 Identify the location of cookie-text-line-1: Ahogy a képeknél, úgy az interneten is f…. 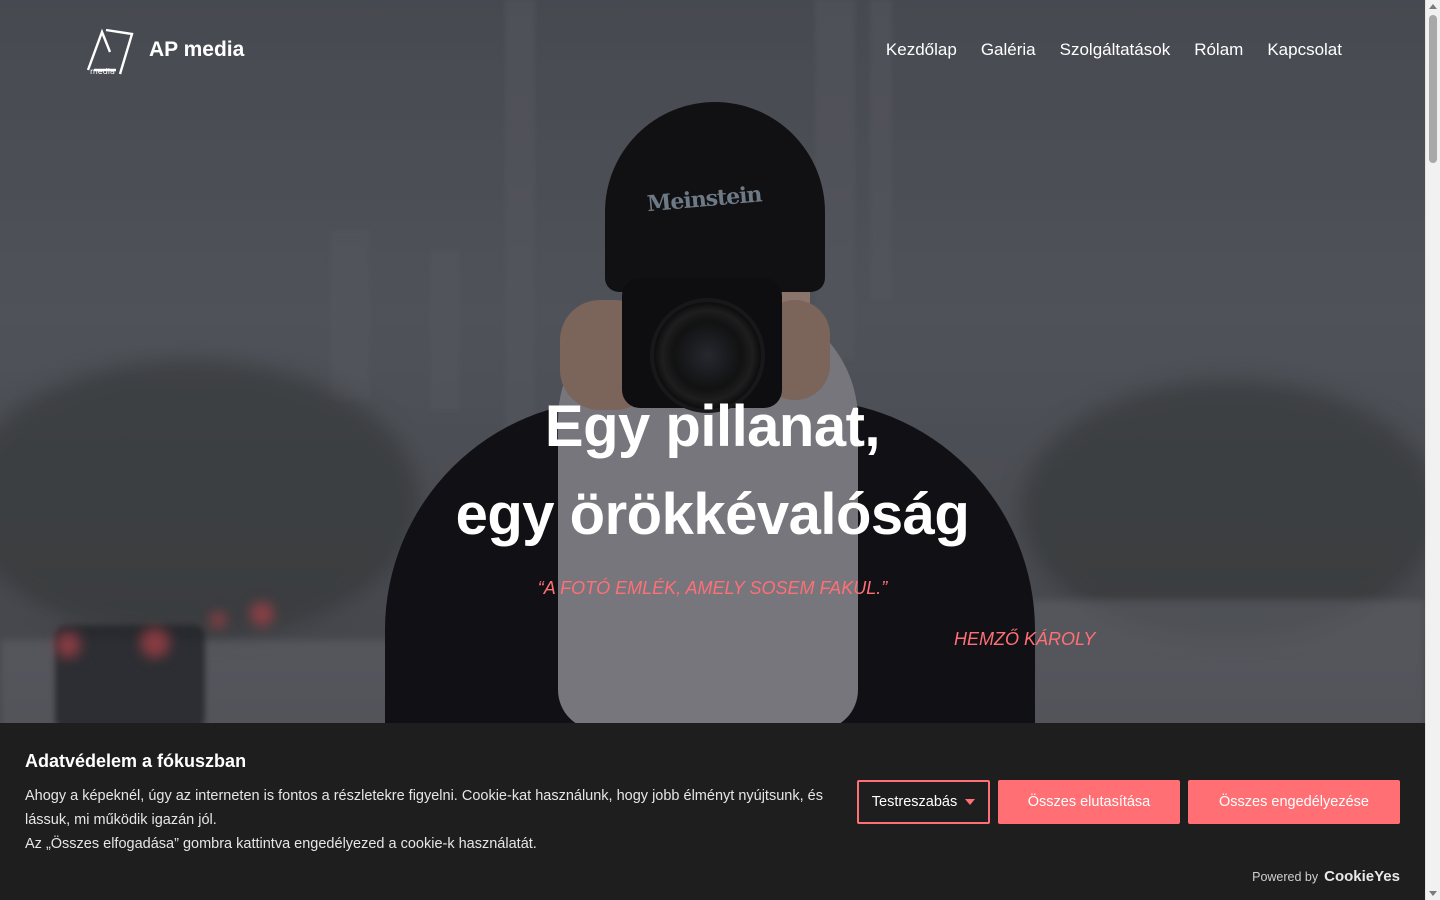
(424, 808).